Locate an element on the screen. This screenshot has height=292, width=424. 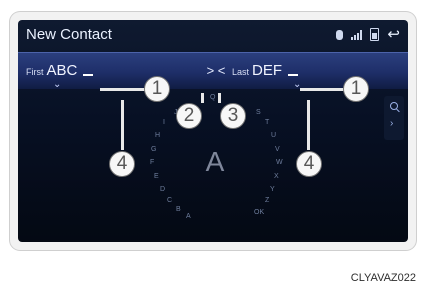
dial-letter: Y is located at coordinates (272, 189).